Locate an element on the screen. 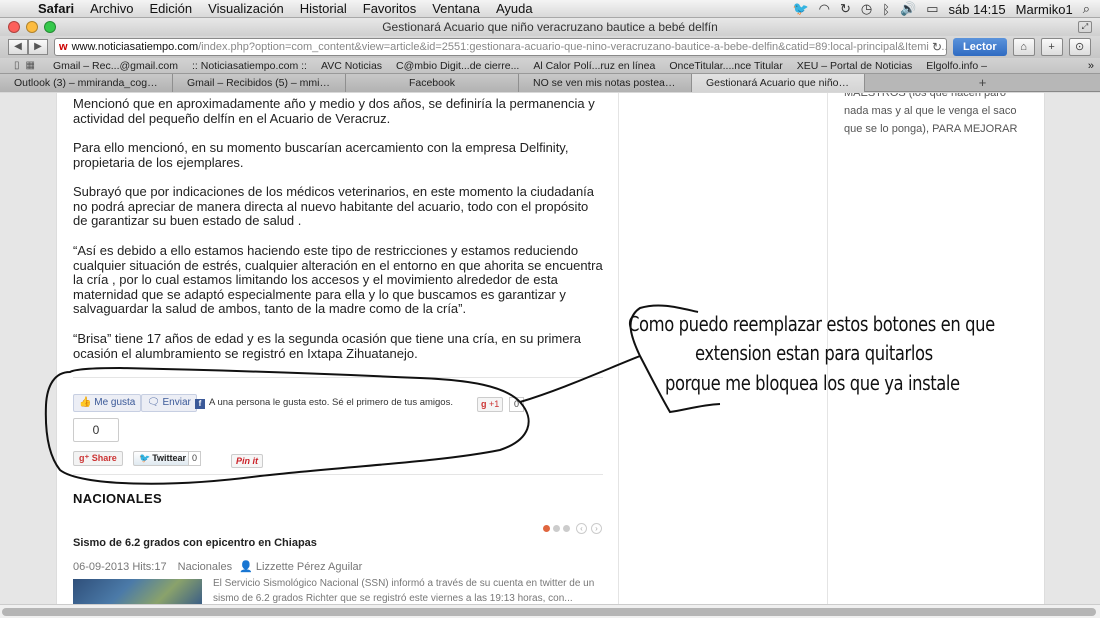  menu-app-name: Safari is located at coordinates (56, 8).